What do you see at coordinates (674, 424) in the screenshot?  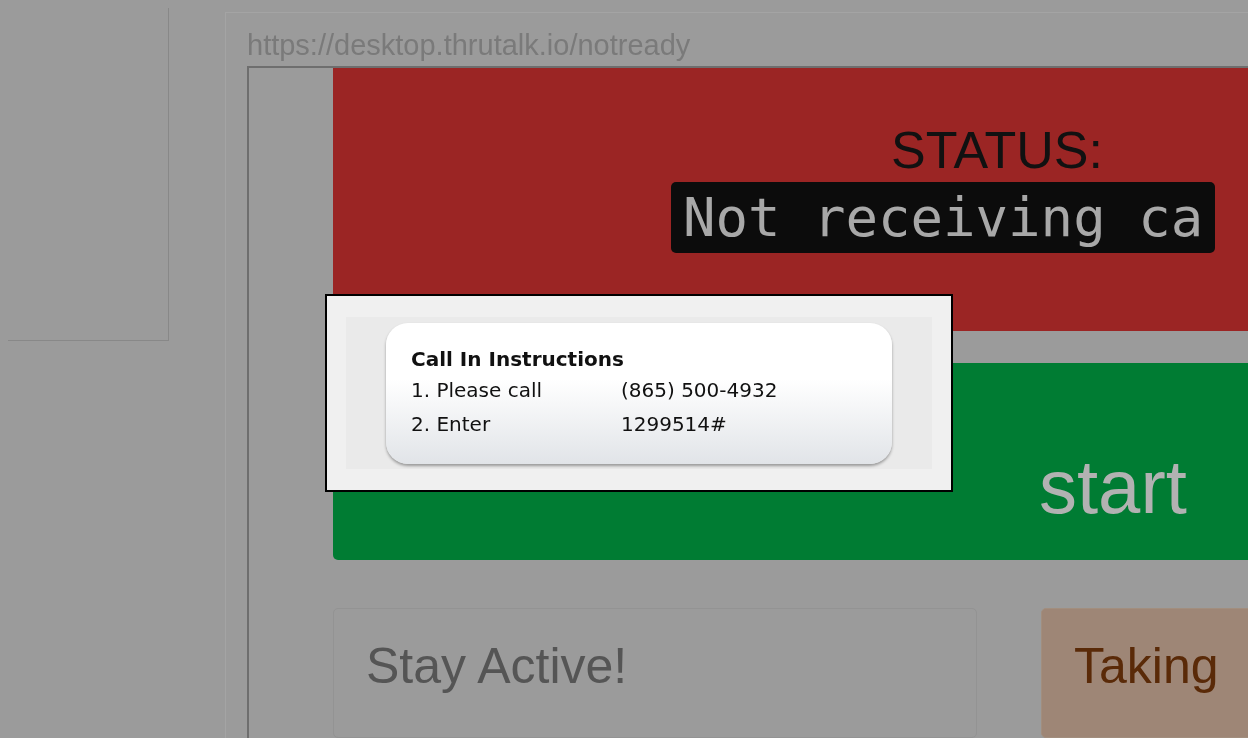 I see `step-value: 1299514#` at bounding box center [674, 424].